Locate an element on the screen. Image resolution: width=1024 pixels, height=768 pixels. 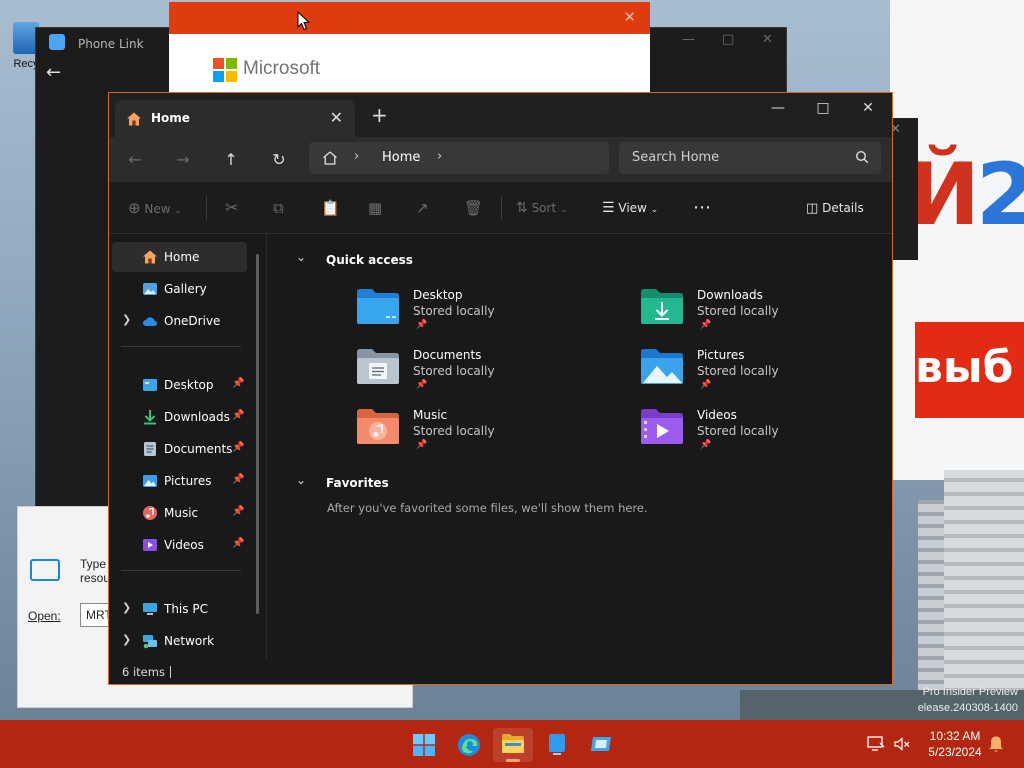
taskbar-phone-link is located at coordinates (557, 745).